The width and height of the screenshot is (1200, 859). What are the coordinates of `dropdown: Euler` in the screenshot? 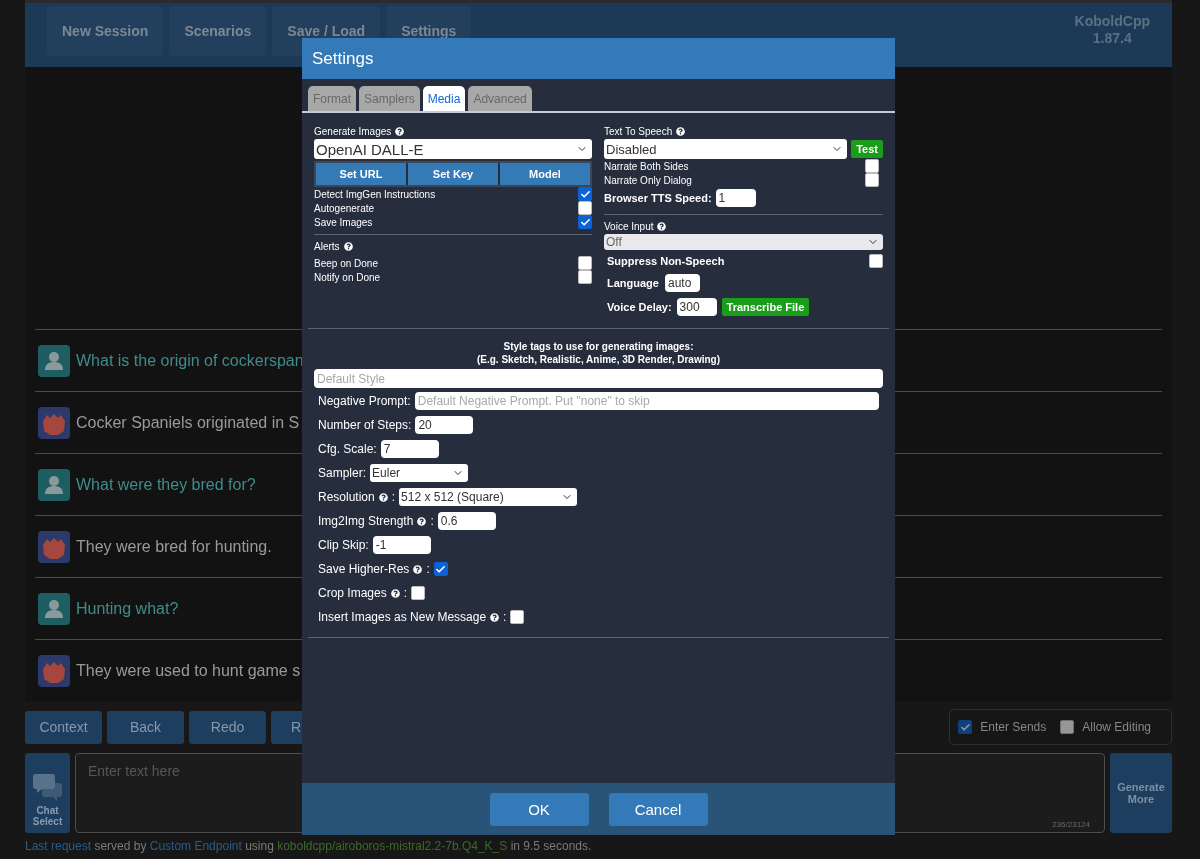 It's located at (419, 473).